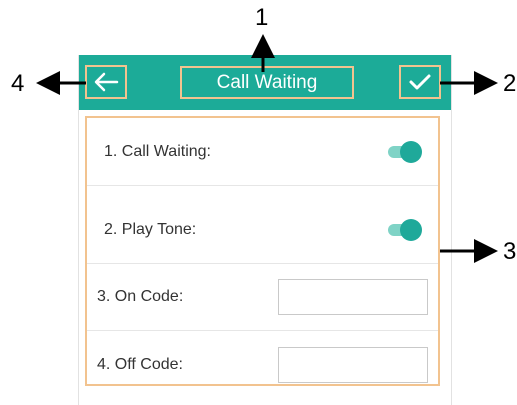  I want to click on callout-number-3: 3, so click(510, 251).